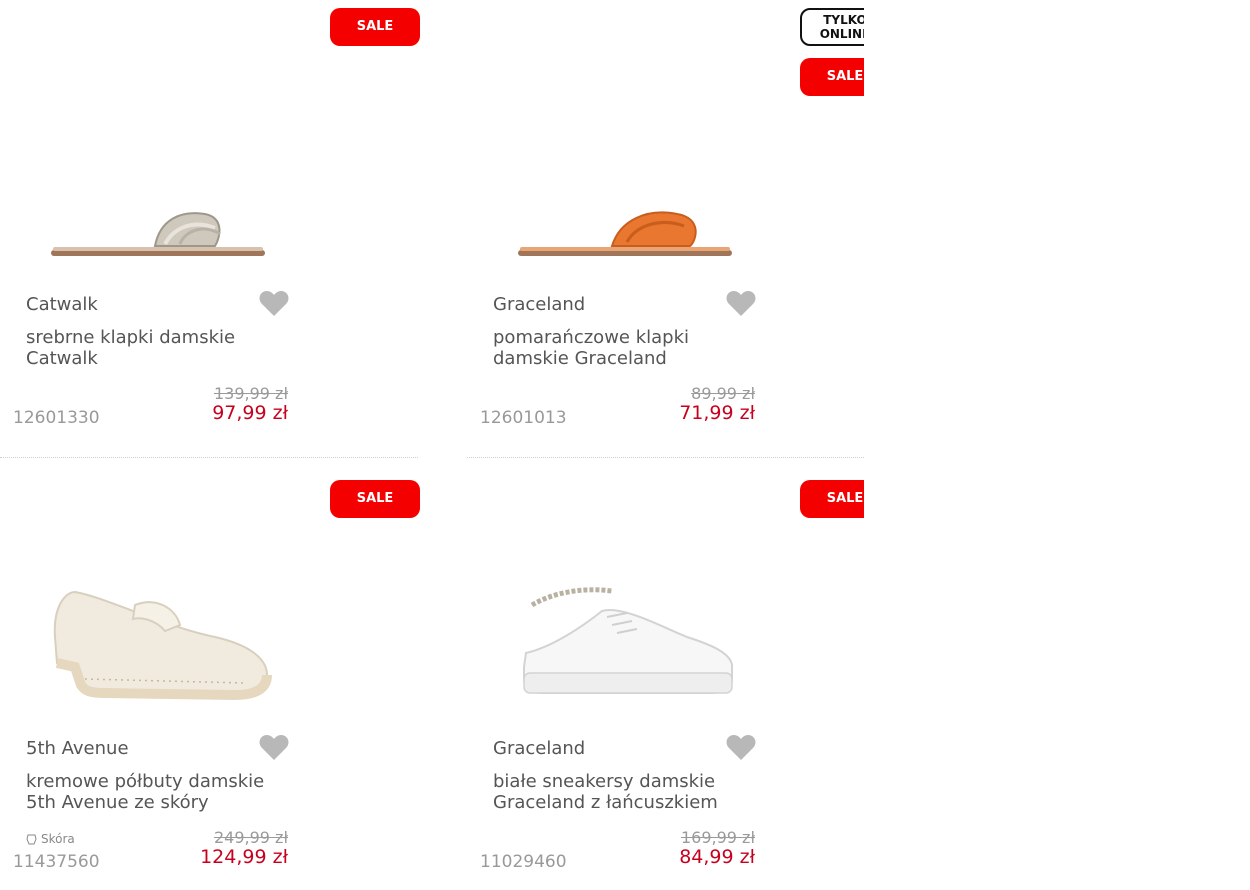  Describe the element at coordinates (31, 839) in the screenshot. I see `leather-icon` at that location.